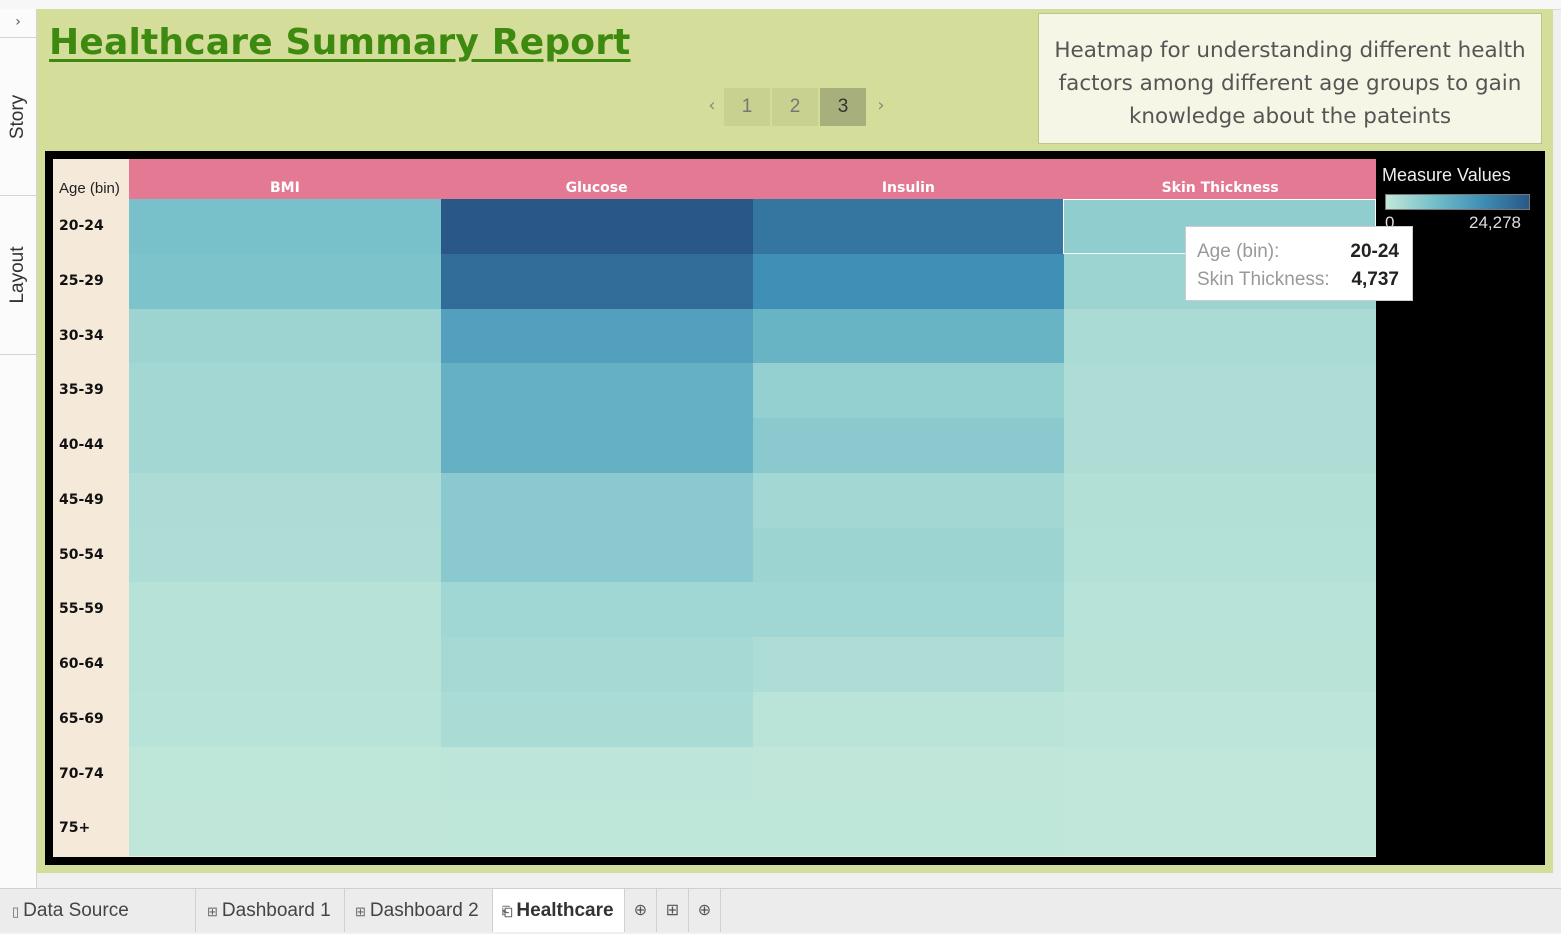 The image size is (1561, 934). Describe the element at coordinates (596, 391) in the screenshot. I see `heatmap-cell-35-39-glucose` at that location.